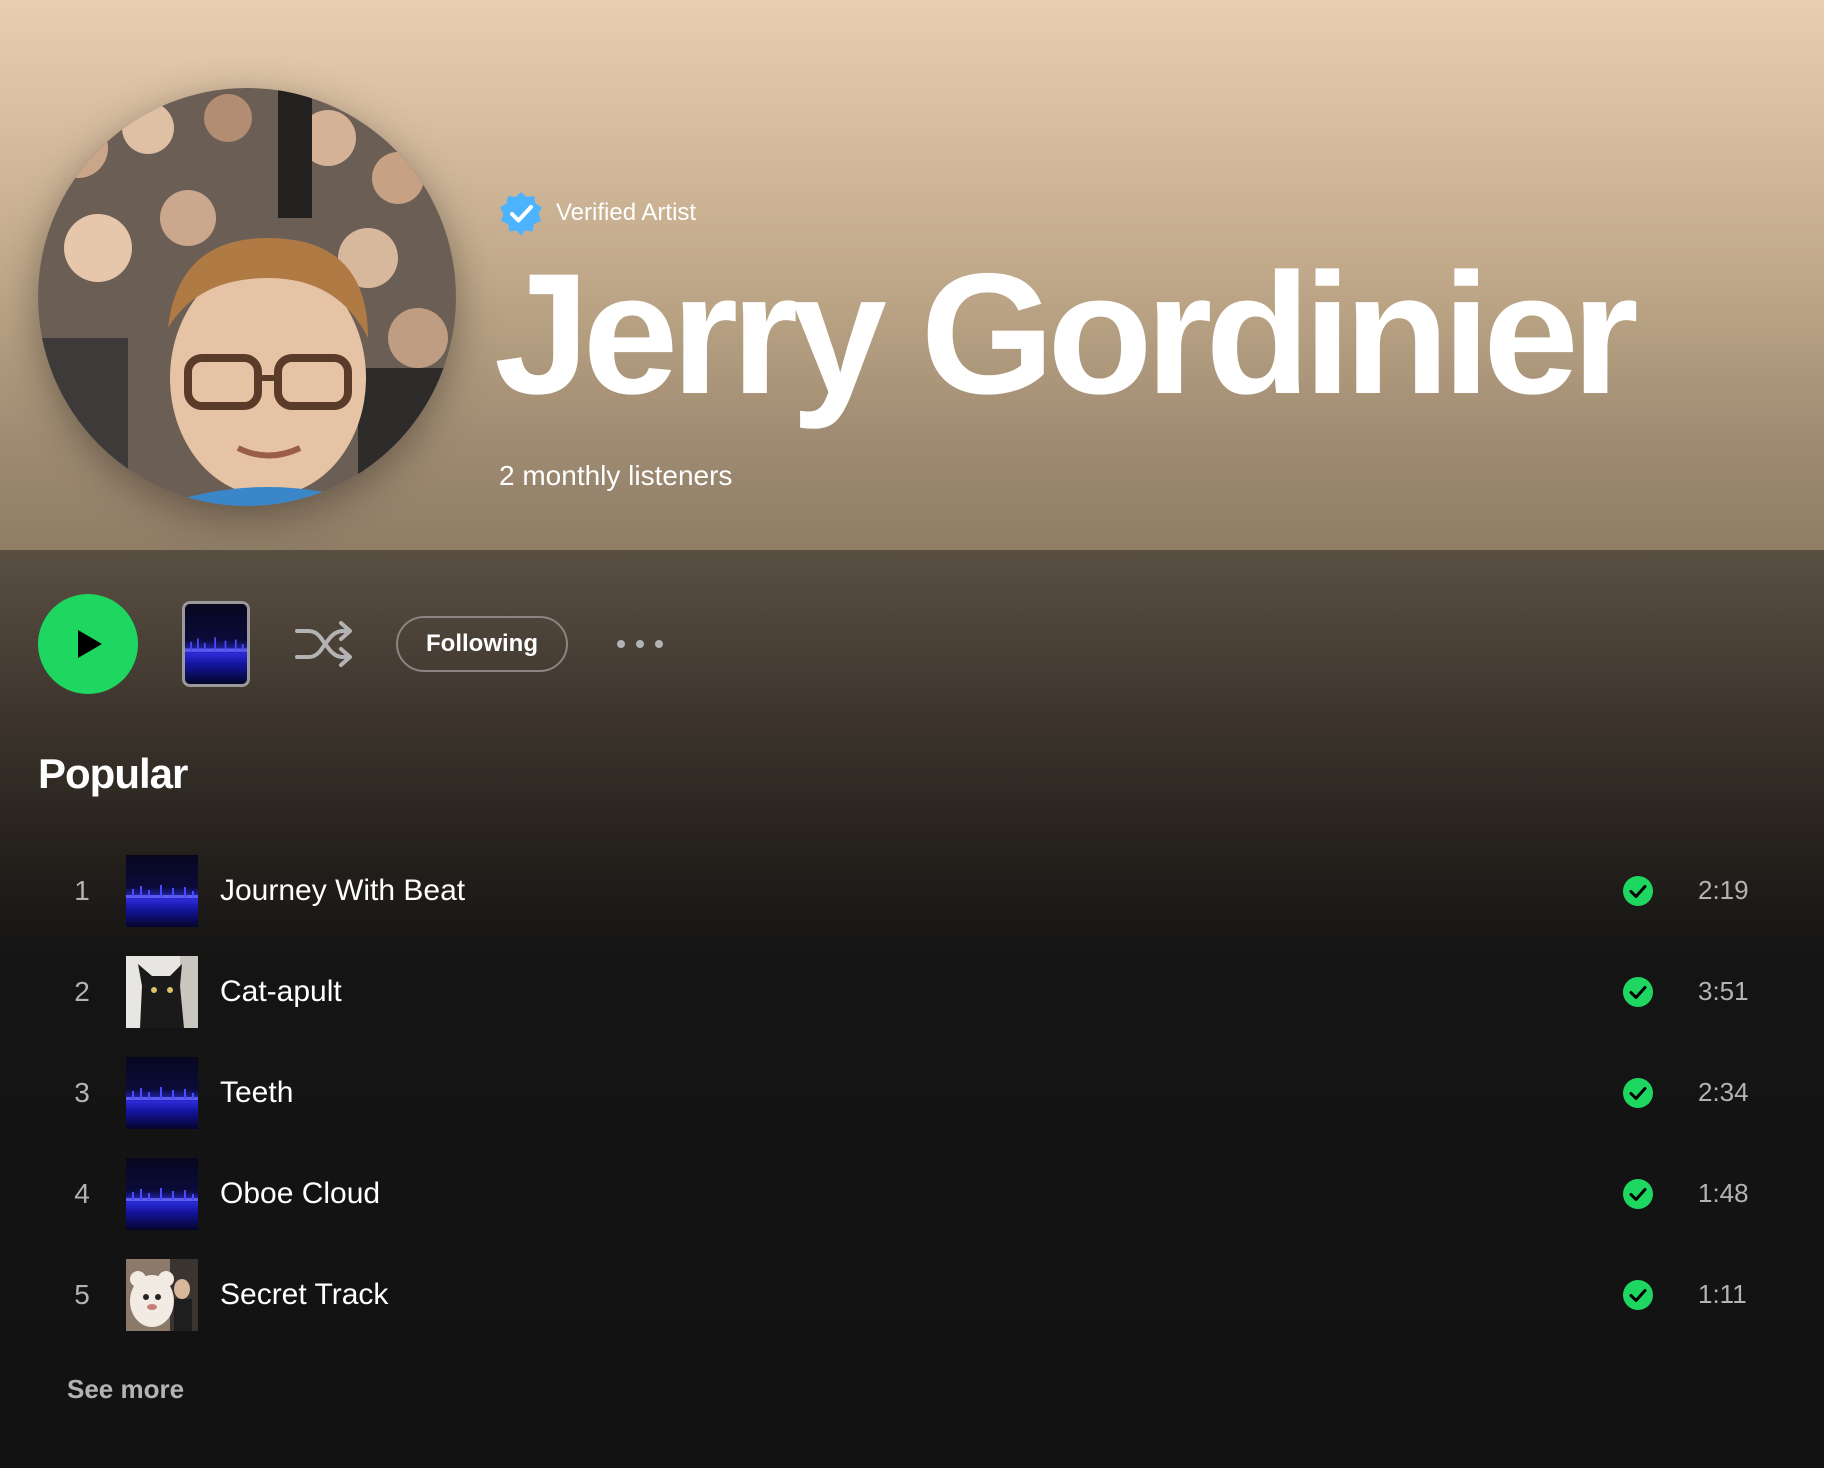 Image resolution: width=1824 pixels, height=1468 pixels. I want to click on track-title: Oboe Cloud, so click(300, 1193).